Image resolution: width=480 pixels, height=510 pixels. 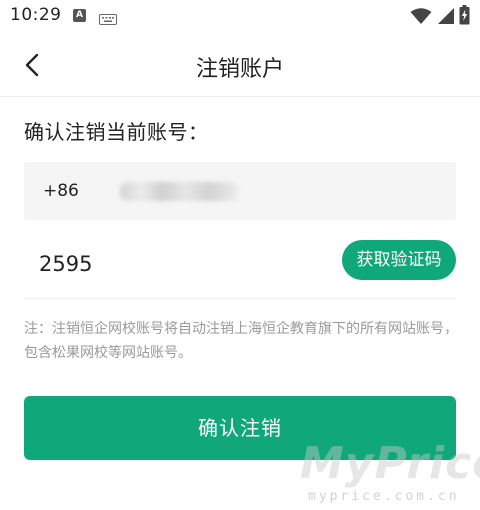 I want to click on redacted-phone-number, so click(x=179, y=191).